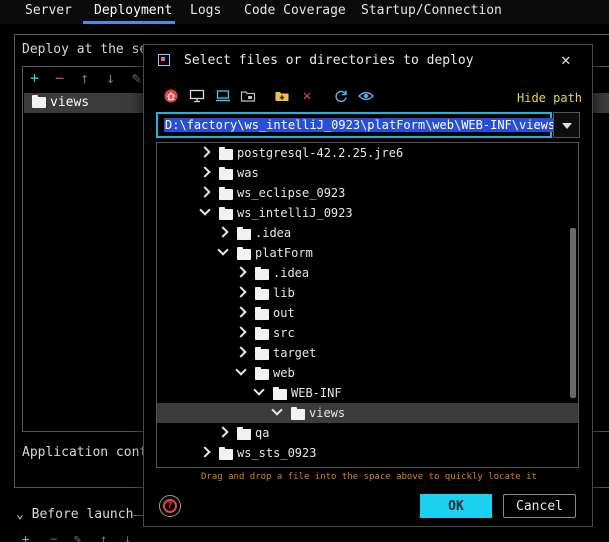  What do you see at coordinates (70, 102) in the screenshot?
I see `deployment-item-label: views` at bounding box center [70, 102].